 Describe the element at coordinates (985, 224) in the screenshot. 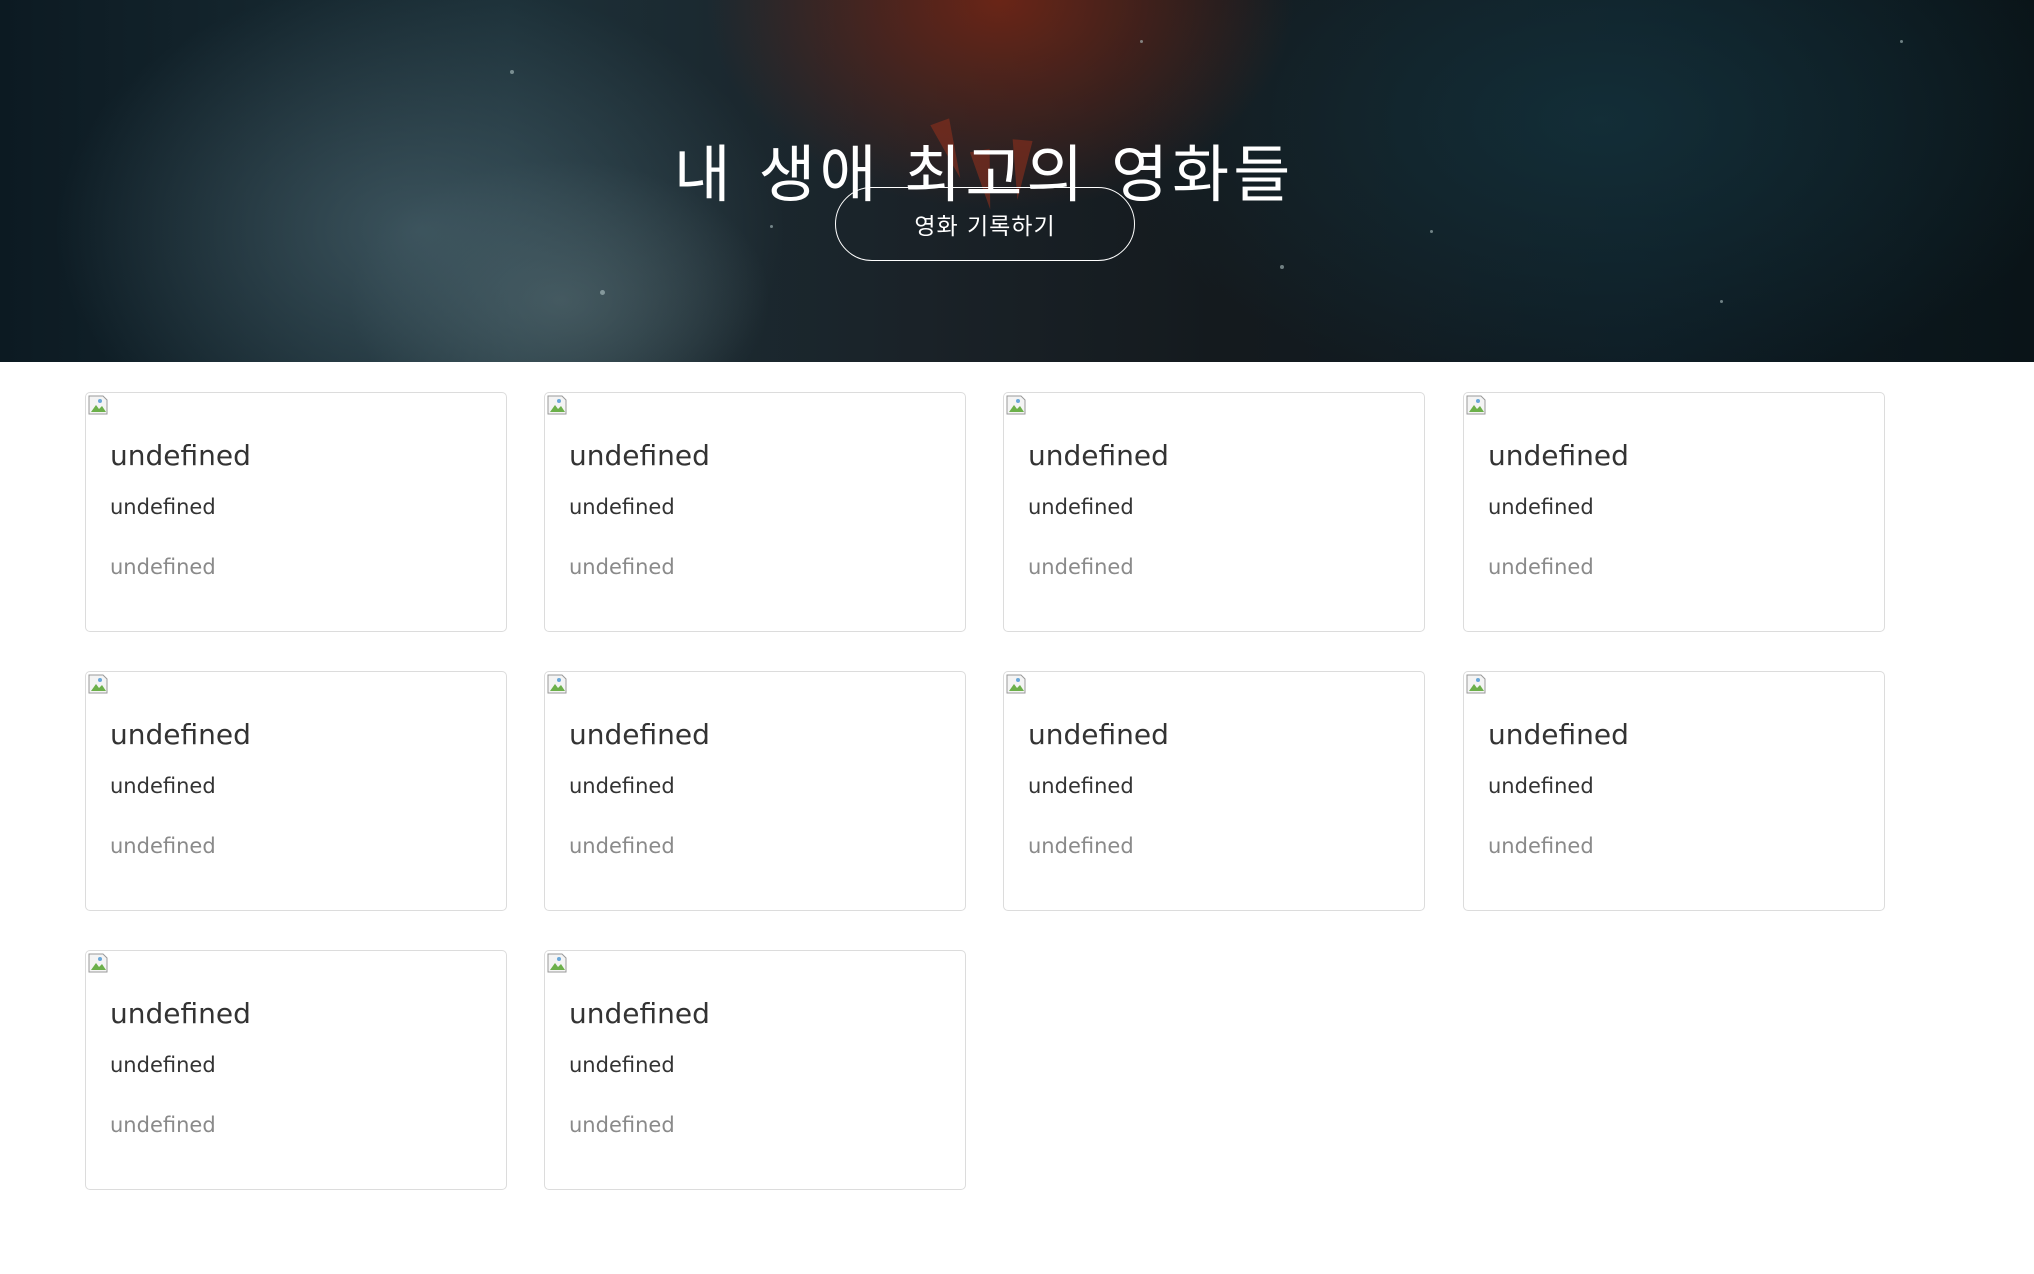

I see `record-movie-button: 영화 기록하기` at that location.